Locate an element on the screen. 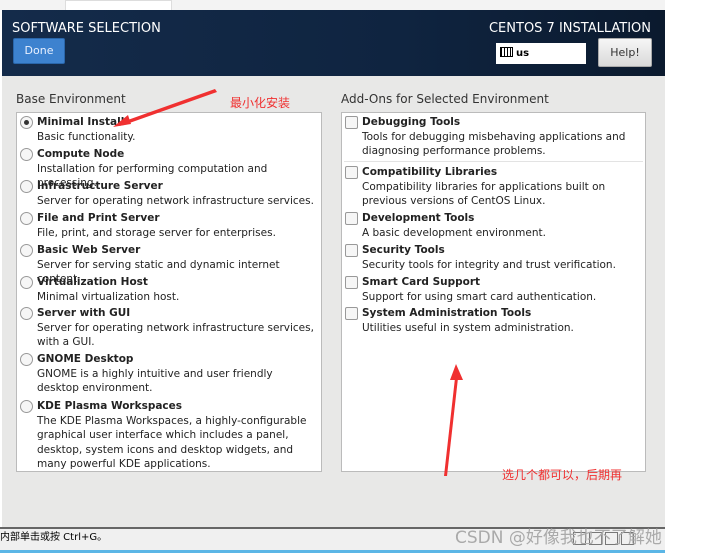  arrow-to-addons is located at coordinates (451, 427).